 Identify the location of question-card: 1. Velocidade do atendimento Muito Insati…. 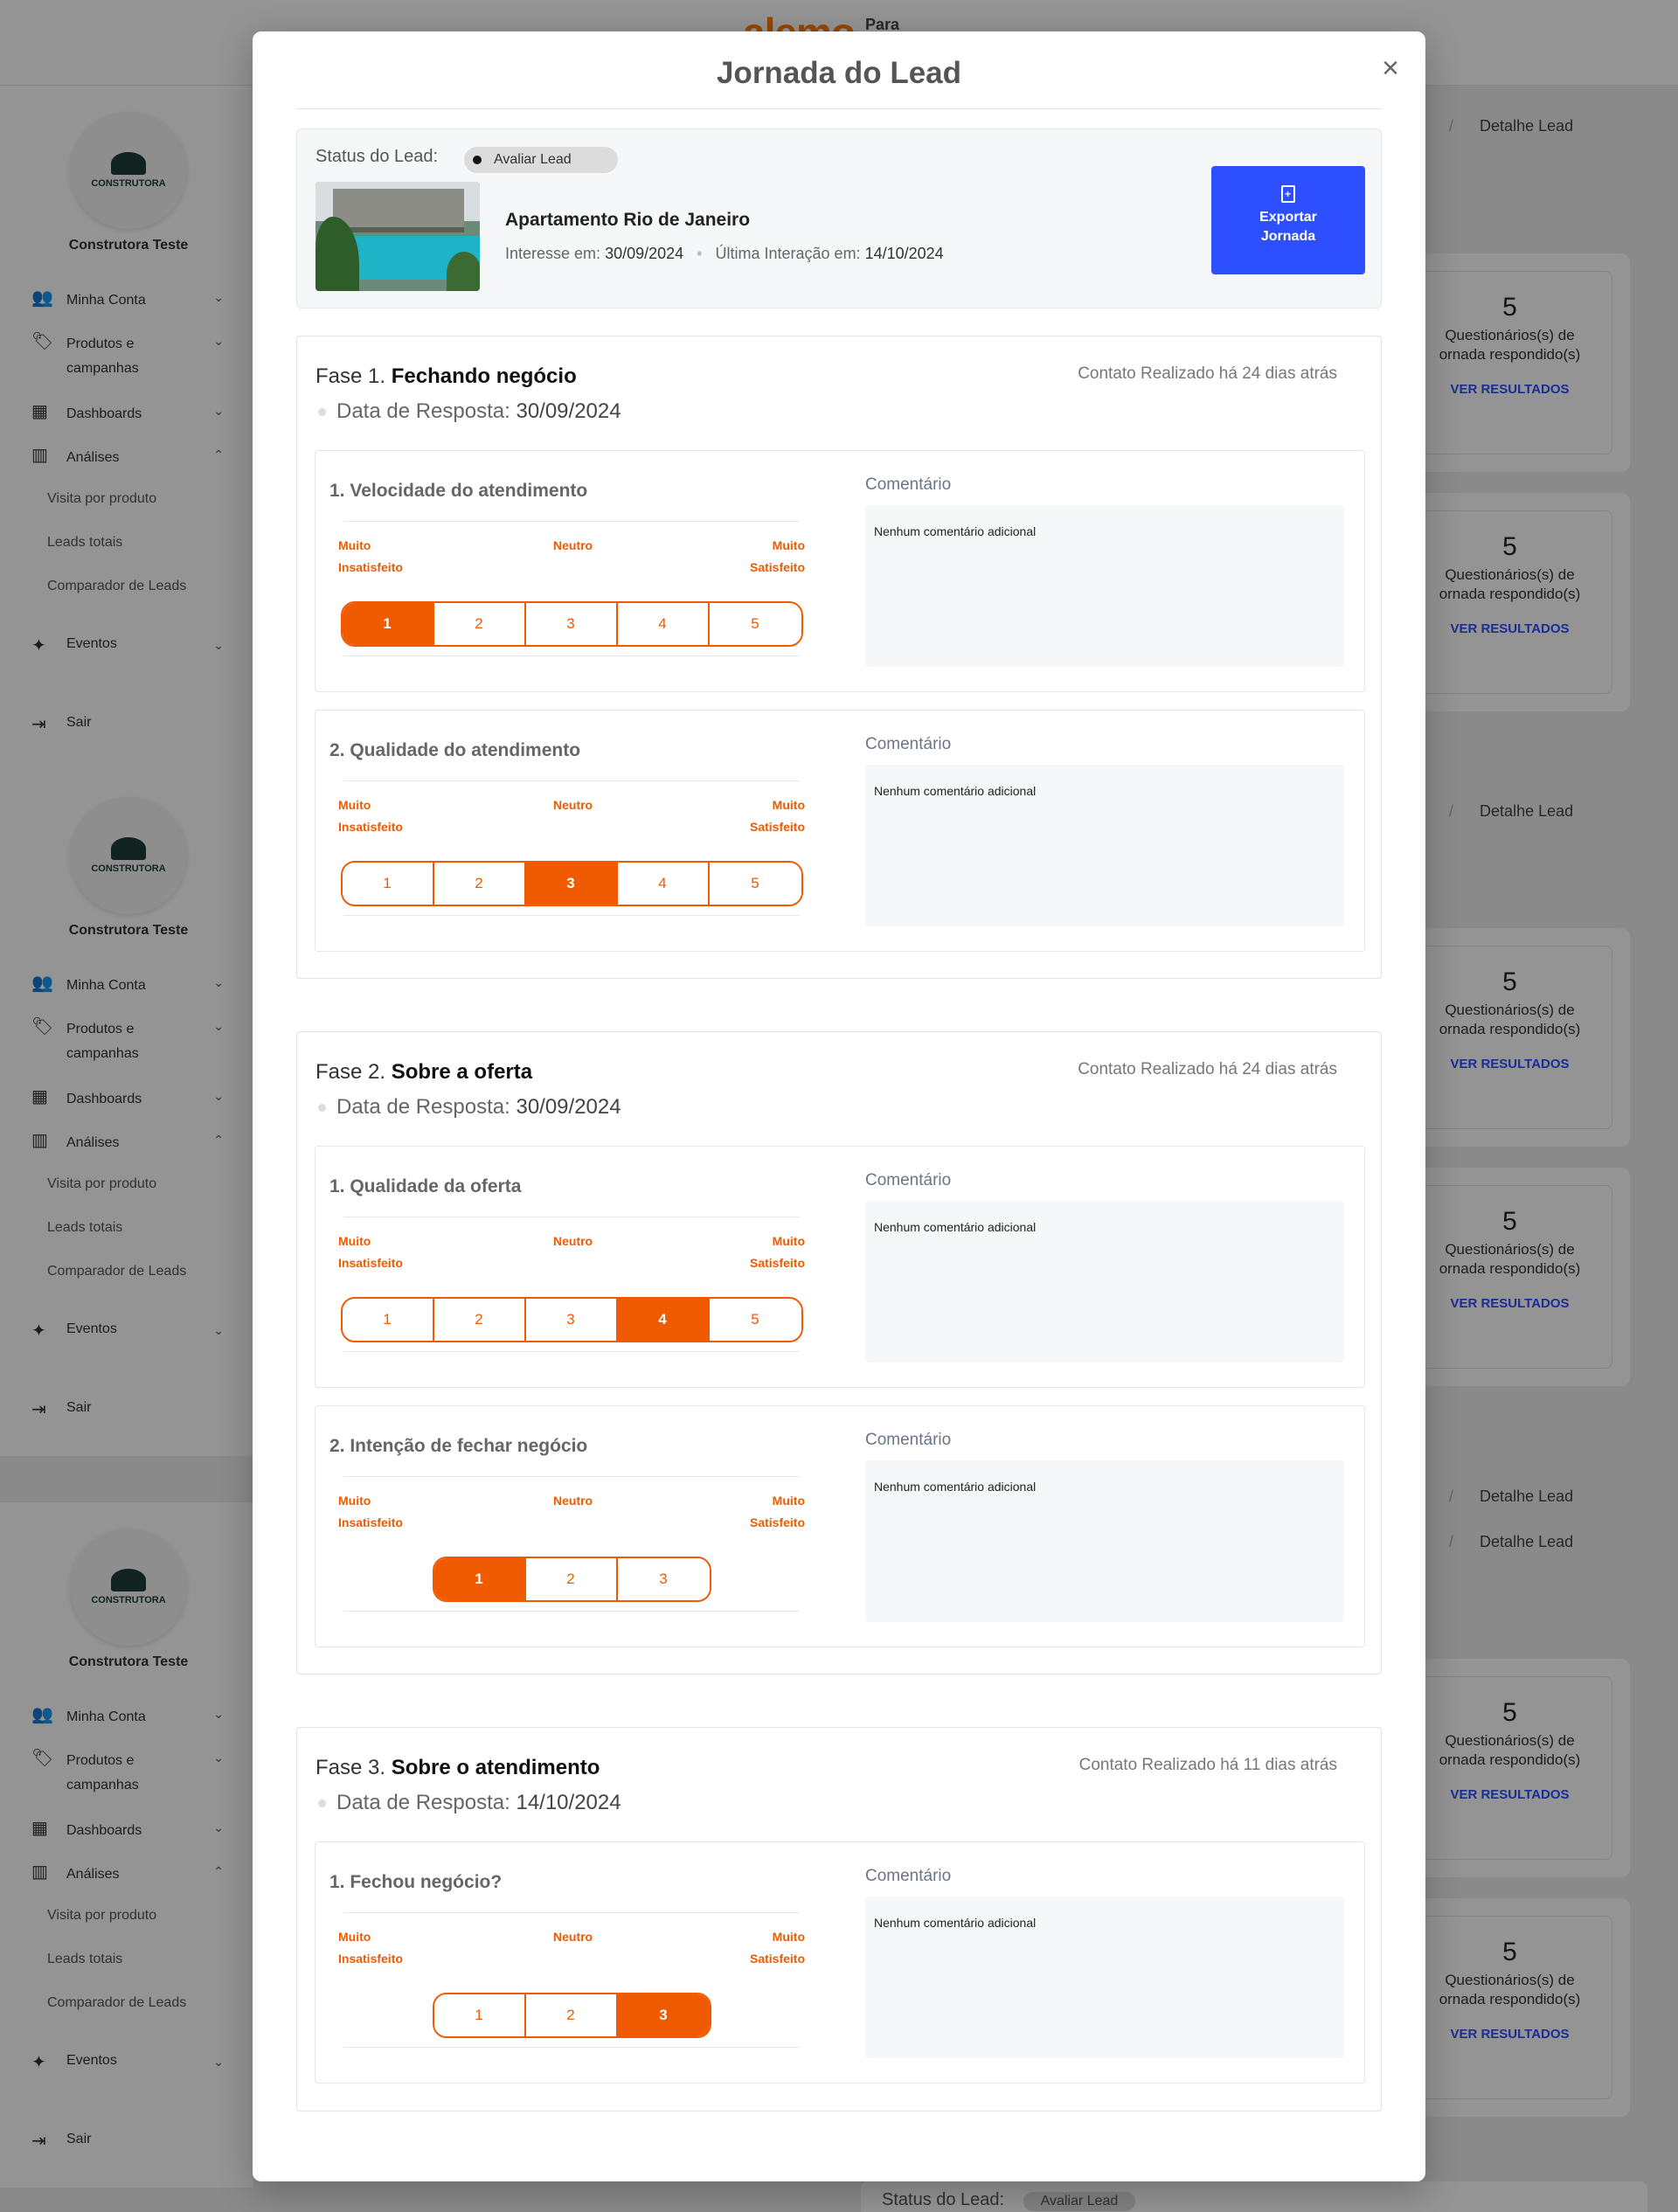
(840, 571).